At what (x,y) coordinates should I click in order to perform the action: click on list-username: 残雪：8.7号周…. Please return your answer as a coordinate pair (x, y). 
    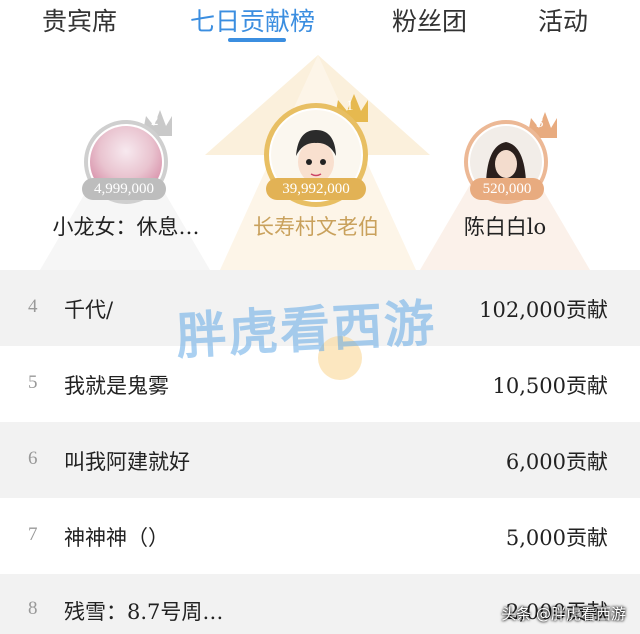
    Looking at the image, I should click on (144, 612).